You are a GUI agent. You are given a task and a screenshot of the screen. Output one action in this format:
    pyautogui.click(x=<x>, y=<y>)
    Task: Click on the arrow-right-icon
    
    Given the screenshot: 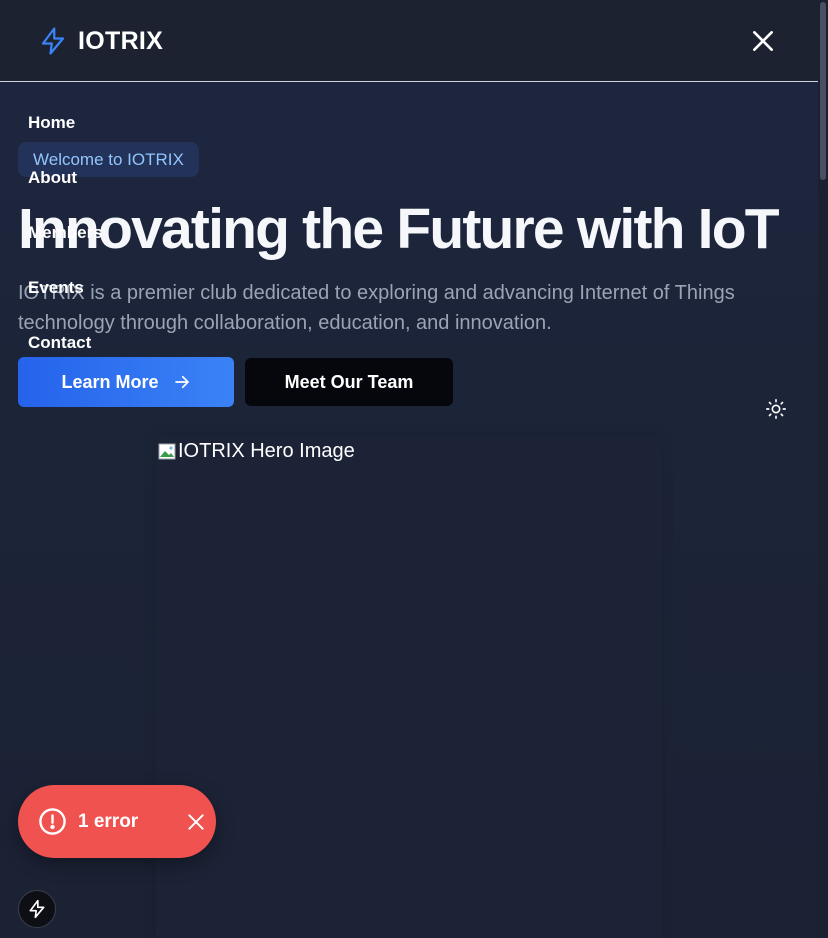 What is the action you would take?
    pyautogui.click(x=181, y=382)
    